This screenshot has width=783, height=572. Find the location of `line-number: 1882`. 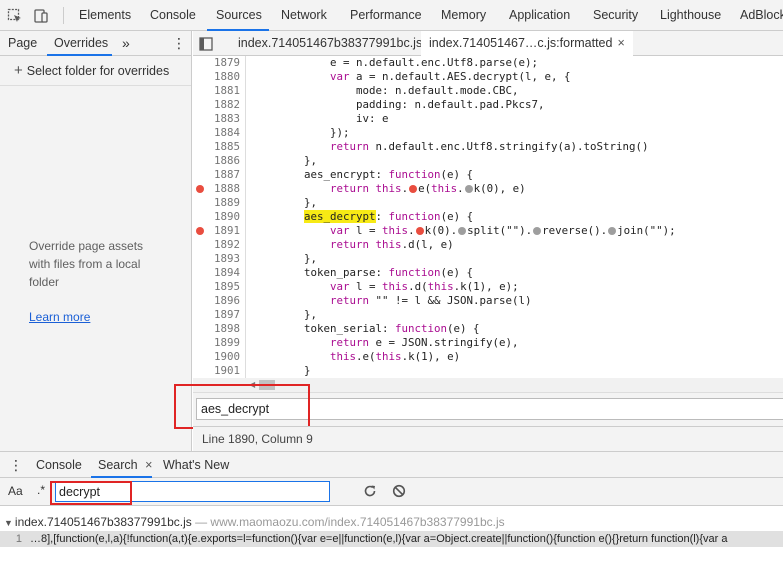

line-number: 1882 is located at coordinates (216, 105).